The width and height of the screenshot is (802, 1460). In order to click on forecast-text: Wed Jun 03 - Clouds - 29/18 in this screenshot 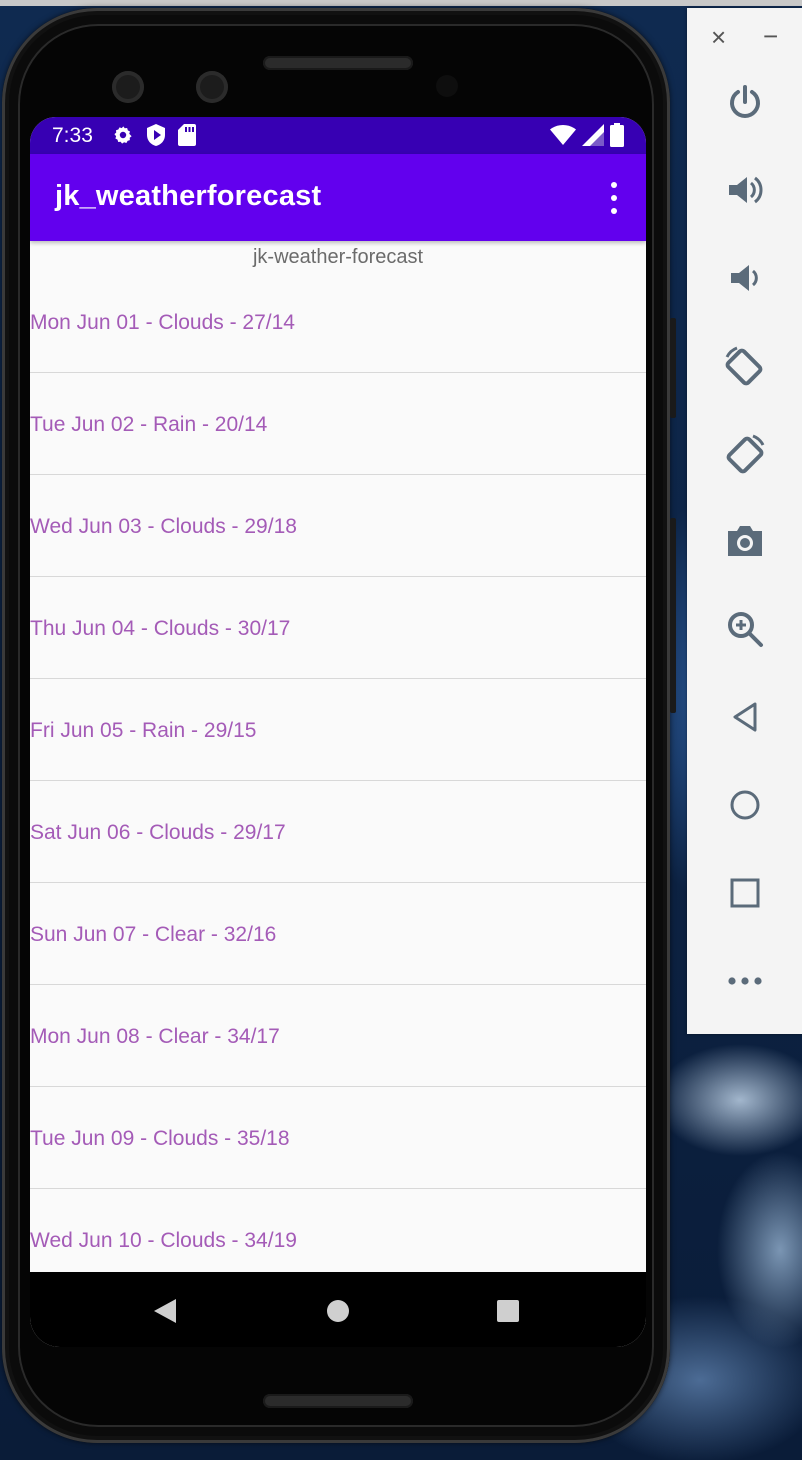, I will do `click(163, 526)`.